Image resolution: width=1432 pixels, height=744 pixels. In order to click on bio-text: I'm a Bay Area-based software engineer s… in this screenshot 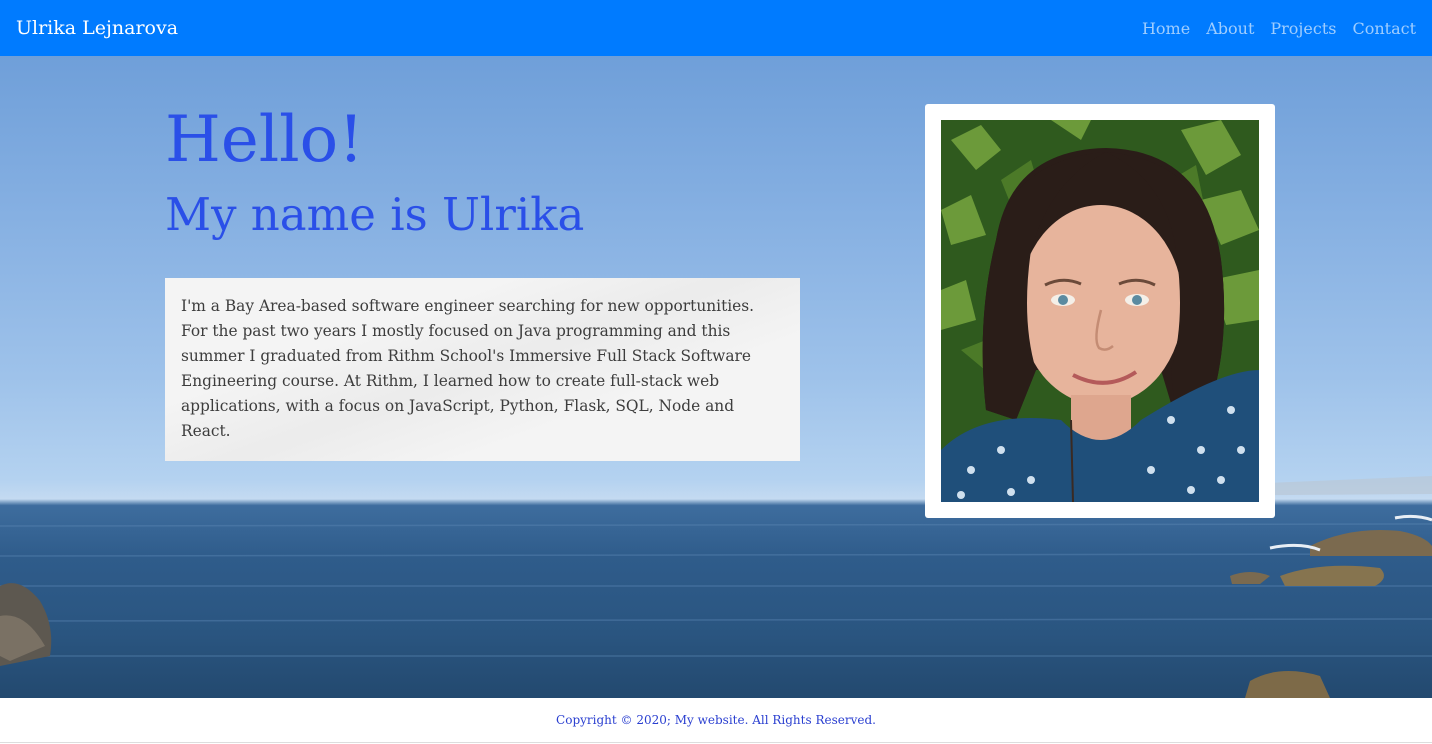, I will do `click(482, 369)`.